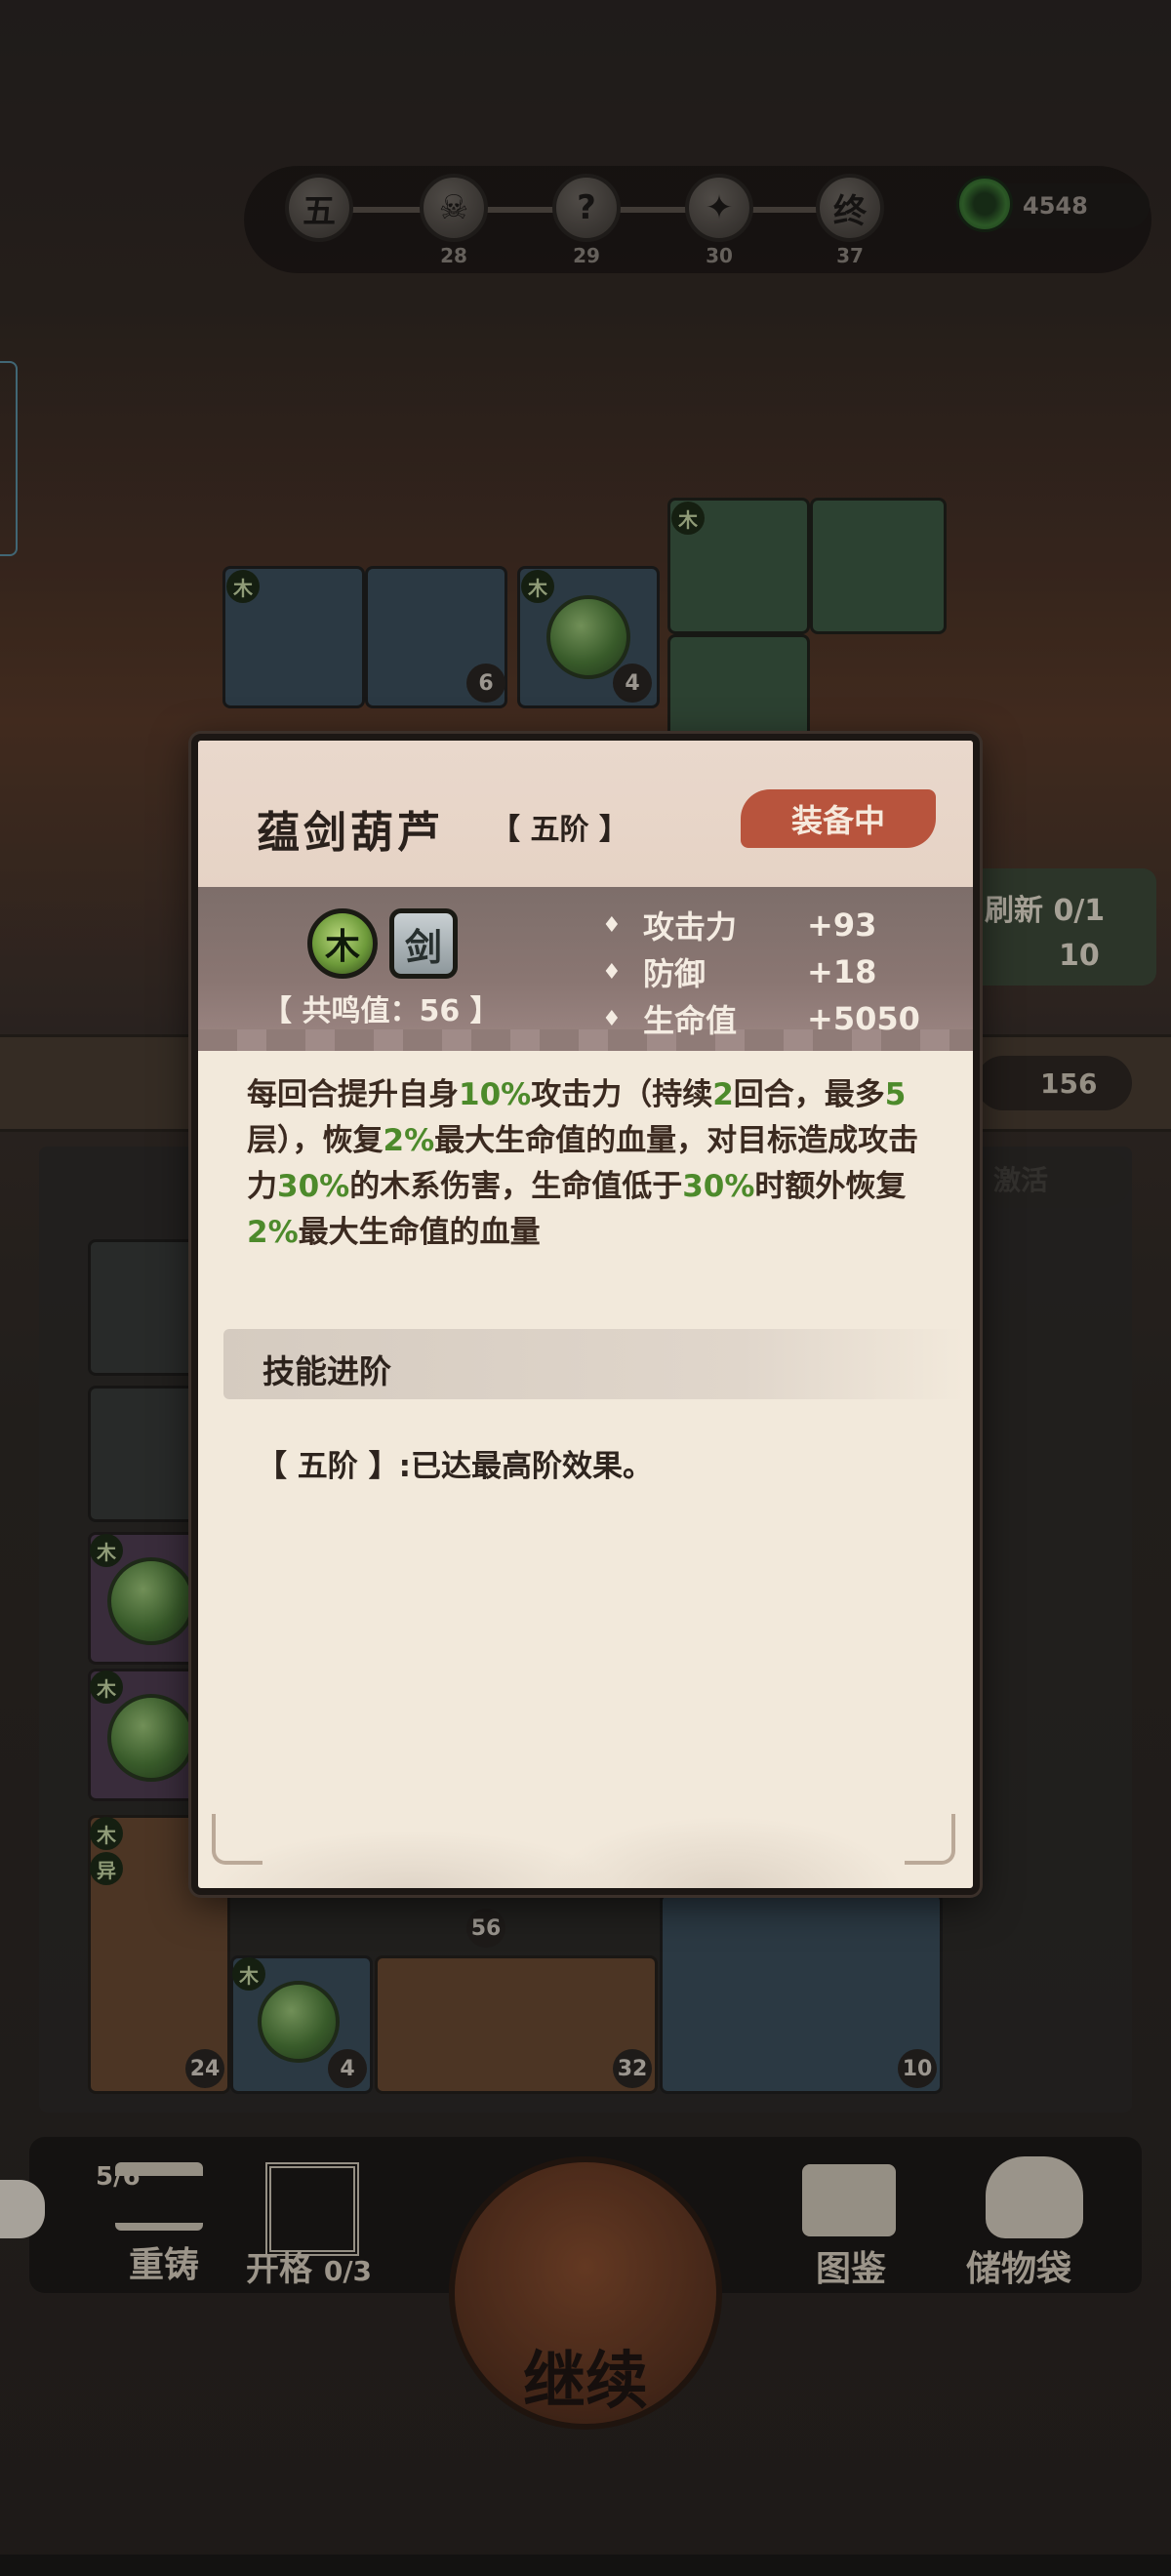  Describe the element at coordinates (350, 833) in the screenshot. I see `item-name: 蕴剑葫芦` at that location.